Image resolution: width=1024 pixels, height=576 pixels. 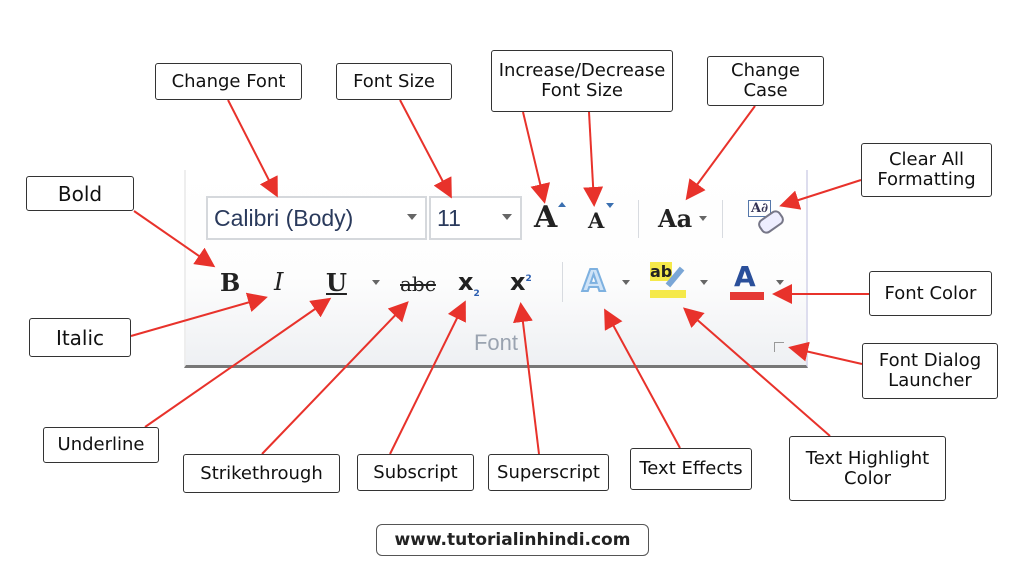 What do you see at coordinates (593, 159) in the screenshot?
I see `arrow-decrease` at bounding box center [593, 159].